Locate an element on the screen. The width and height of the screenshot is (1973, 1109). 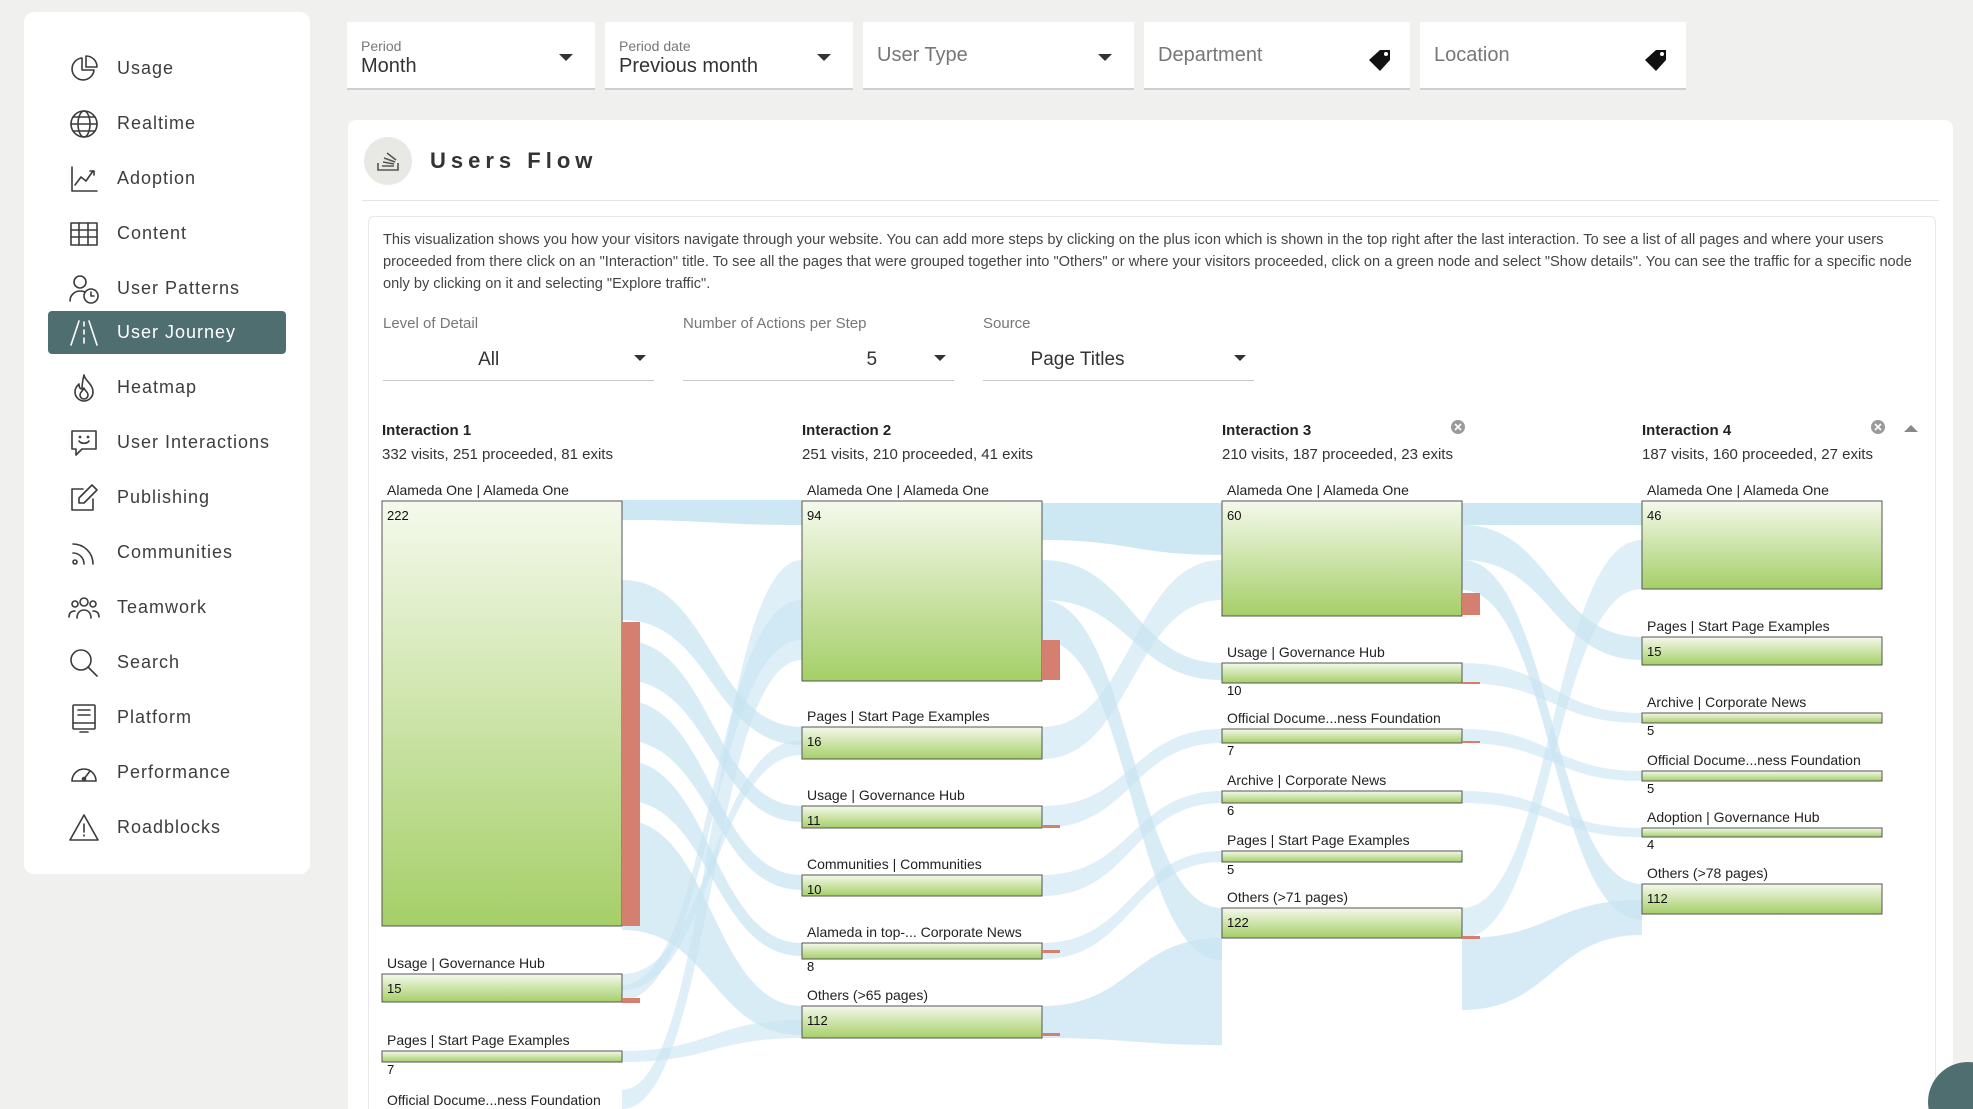
node-value: 94 is located at coordinates (814, 515).